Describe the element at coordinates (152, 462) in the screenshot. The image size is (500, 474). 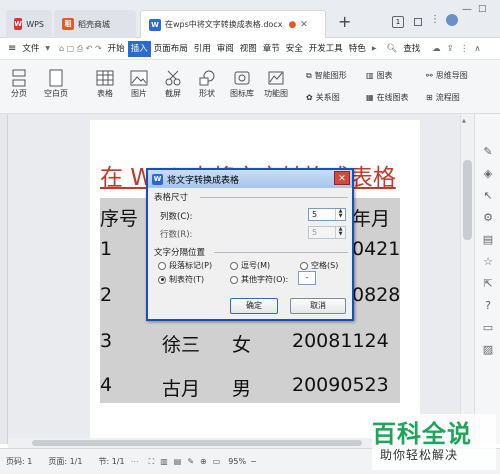
I see `fullscreen-icon: ⛶` at that location.